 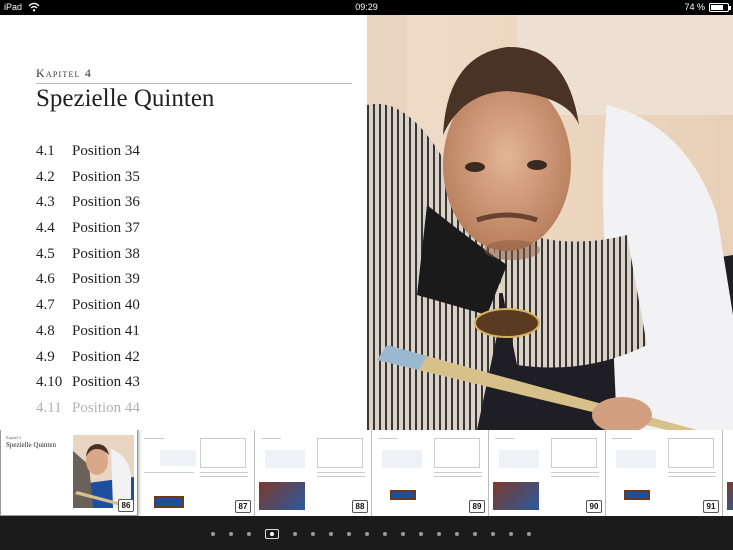 What do you see at coordinates (13, 437) in the screenshot?
I see `thumbnail-chapter-kicker: Kapitel 4` at bounding box center [13, 437].